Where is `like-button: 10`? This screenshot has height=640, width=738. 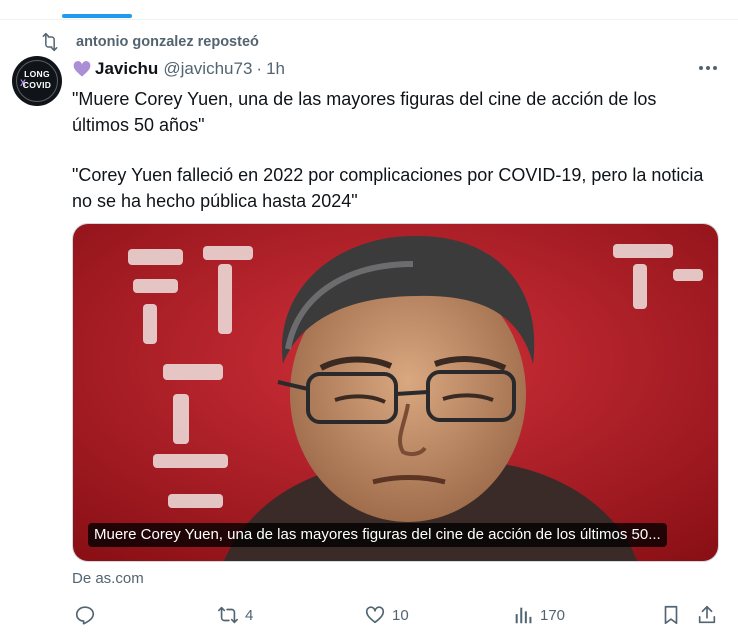
like-button: 10 is located at coordinates (386, 615).